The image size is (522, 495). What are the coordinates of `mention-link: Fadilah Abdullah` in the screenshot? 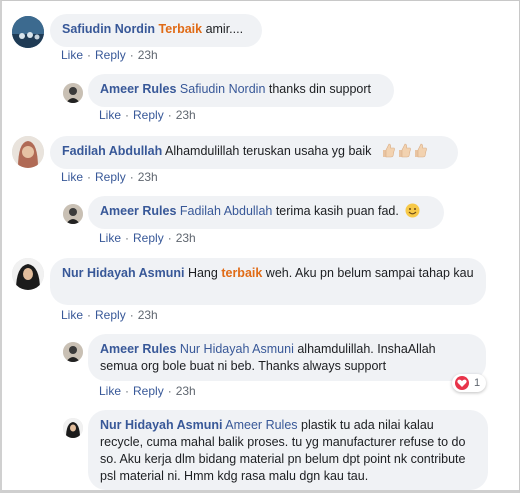 It's located at (226, 211).